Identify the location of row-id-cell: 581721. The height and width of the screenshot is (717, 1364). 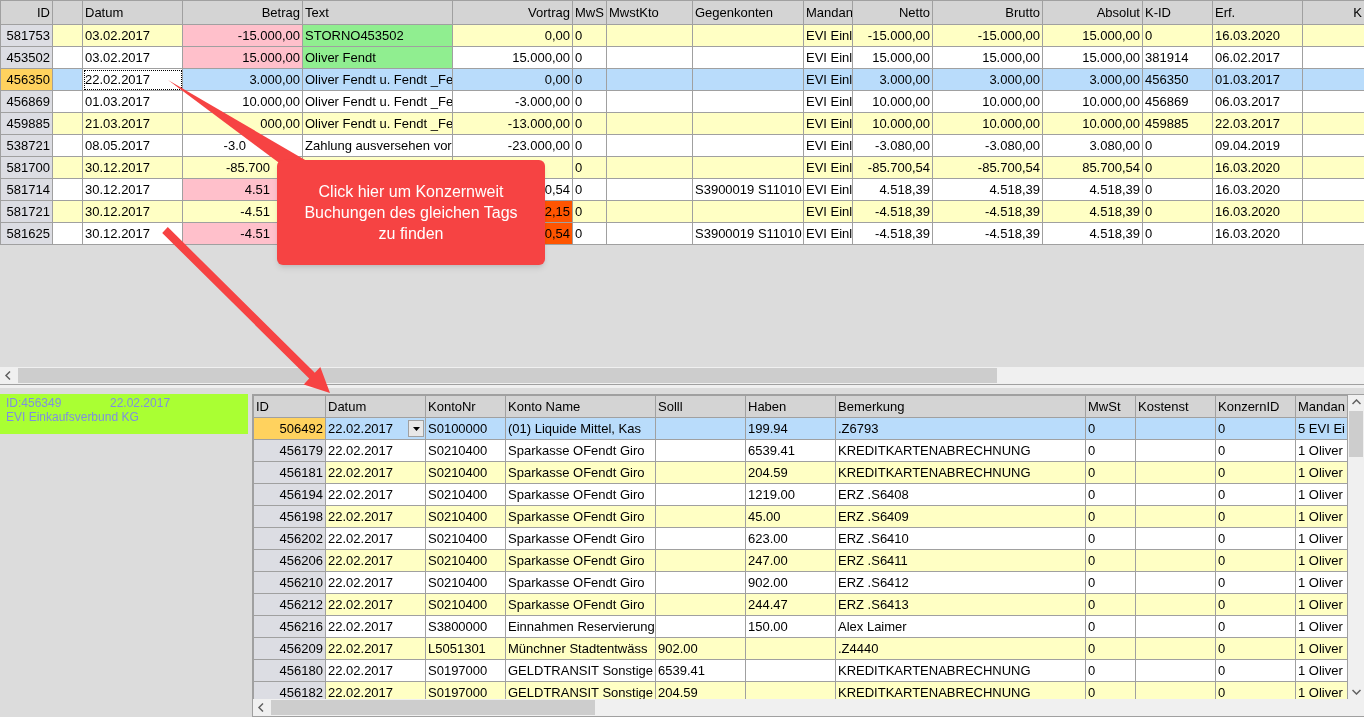
(26, 211).